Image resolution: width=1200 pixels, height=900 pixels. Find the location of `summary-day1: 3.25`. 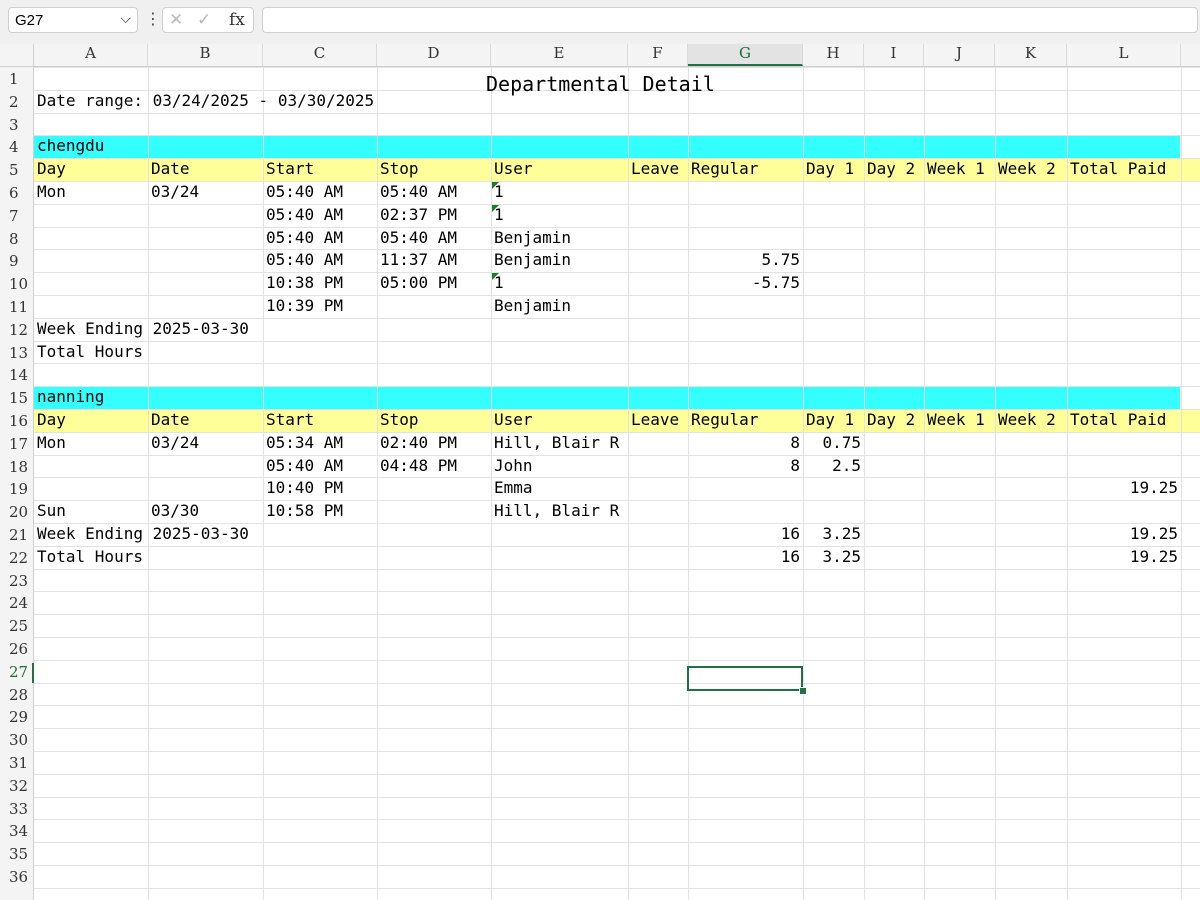

summary-day1: 3.25 is located at coordinates (841, 556).